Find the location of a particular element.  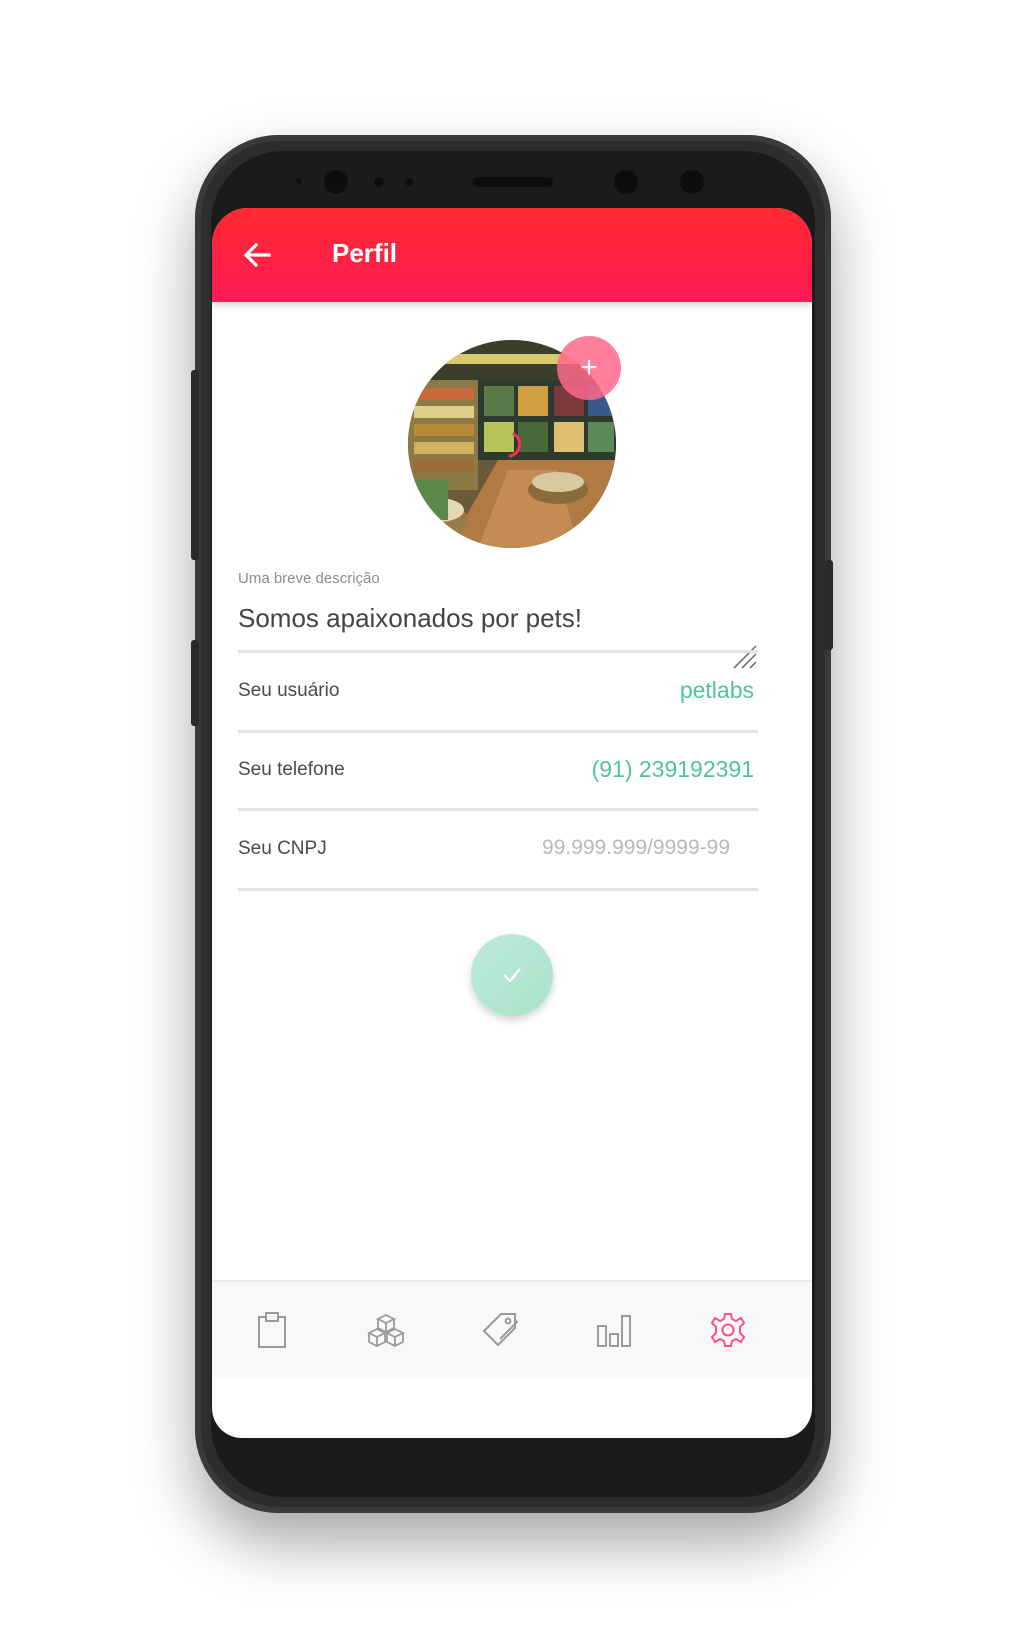

earpiece-speaker is located at coordinates (513, 182).